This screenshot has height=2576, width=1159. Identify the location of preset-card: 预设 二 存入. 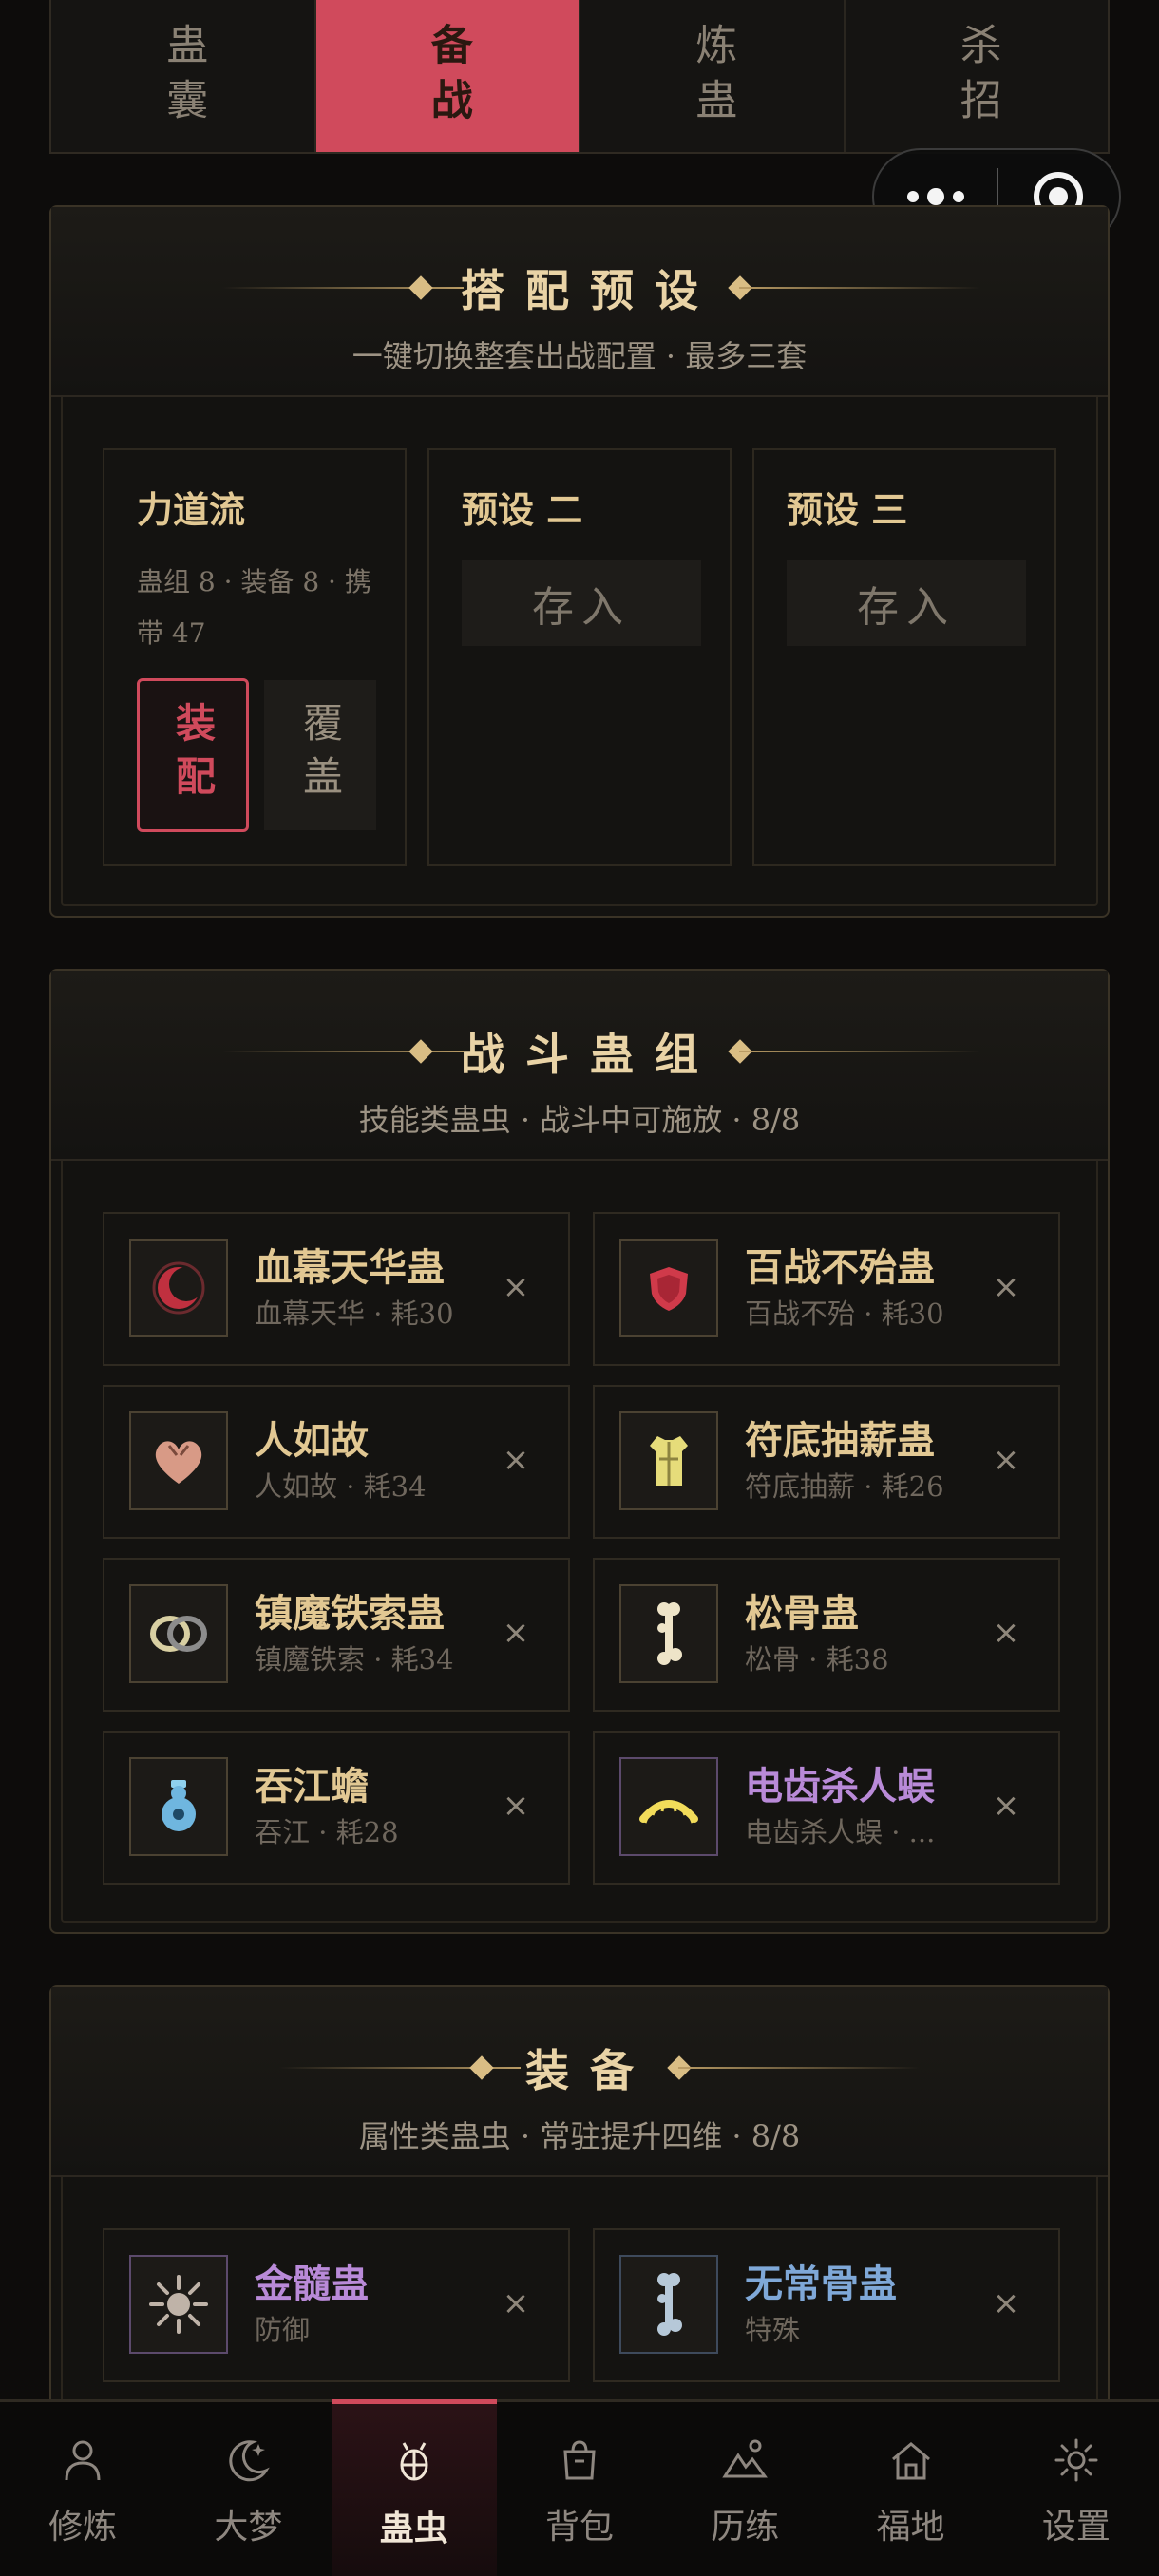
(580, 657).